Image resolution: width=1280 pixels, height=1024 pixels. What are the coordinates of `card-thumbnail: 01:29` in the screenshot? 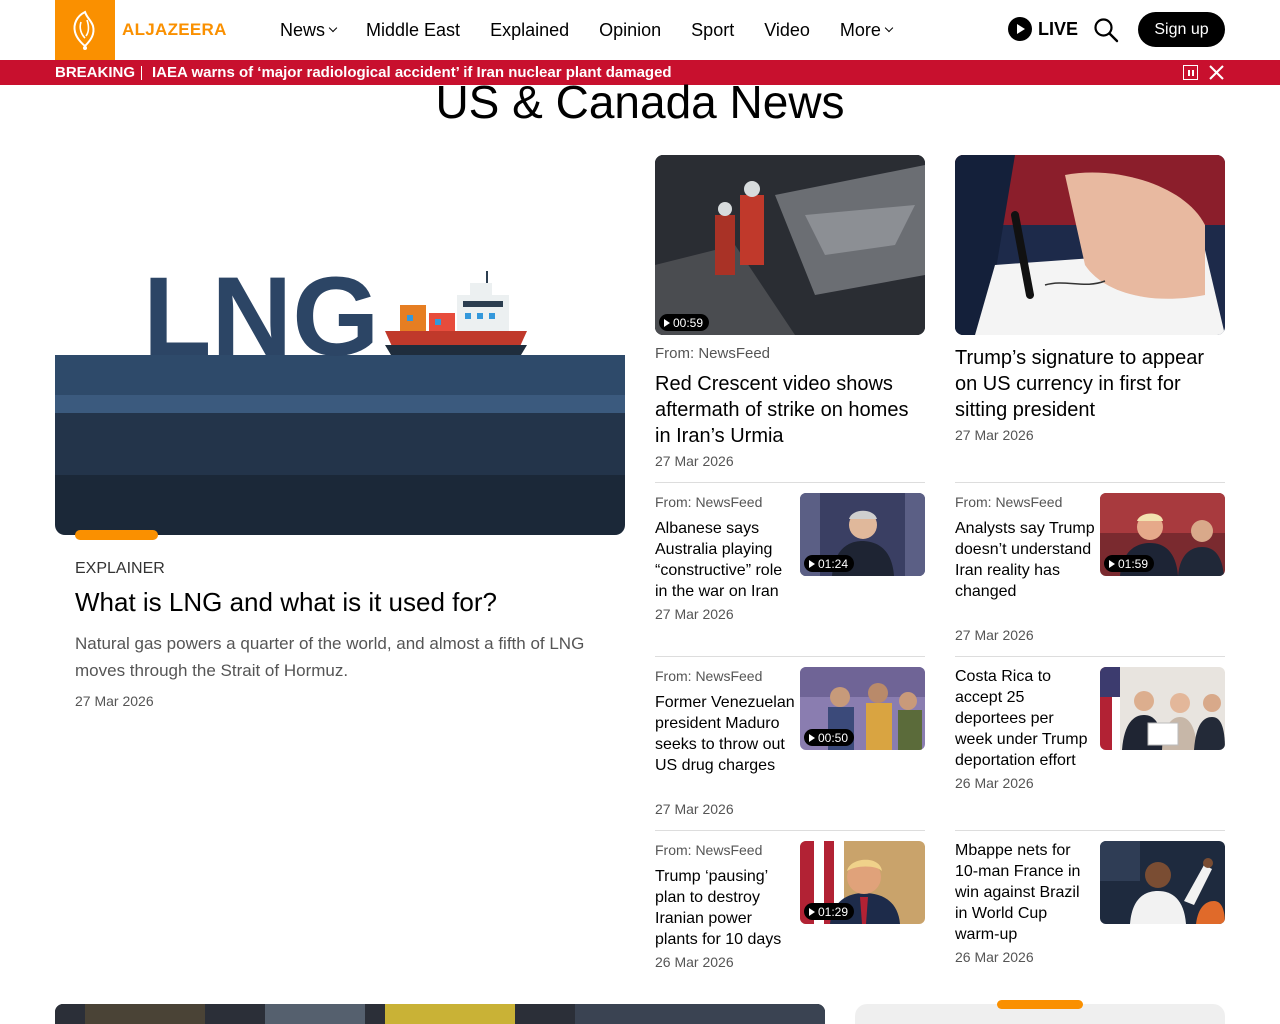 It's located at (862, 882).